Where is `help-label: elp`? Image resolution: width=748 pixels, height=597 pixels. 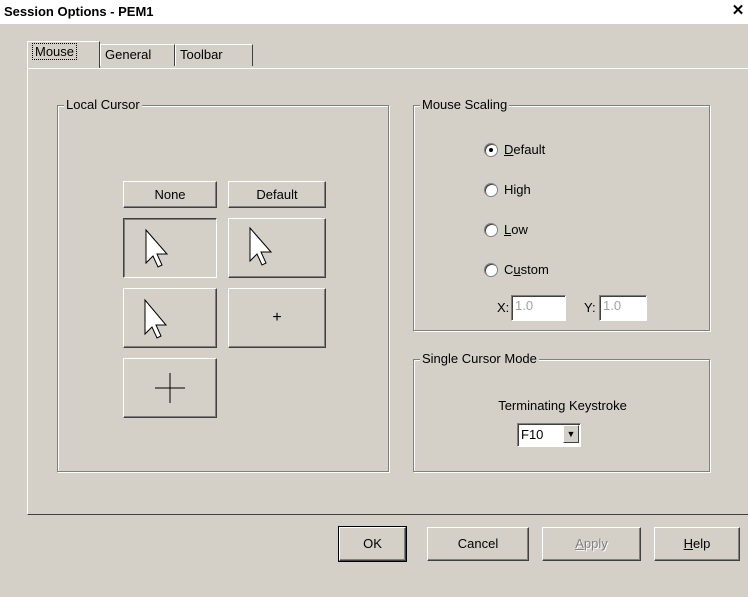
help-label: elp is located at coordinates (702, 543).